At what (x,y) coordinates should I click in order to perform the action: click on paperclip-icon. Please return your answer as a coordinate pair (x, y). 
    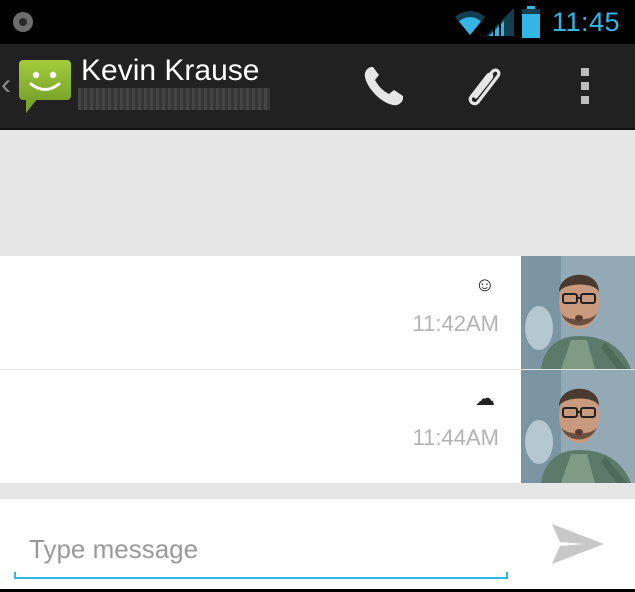
    Looking at the image, I should click on (484, 87).